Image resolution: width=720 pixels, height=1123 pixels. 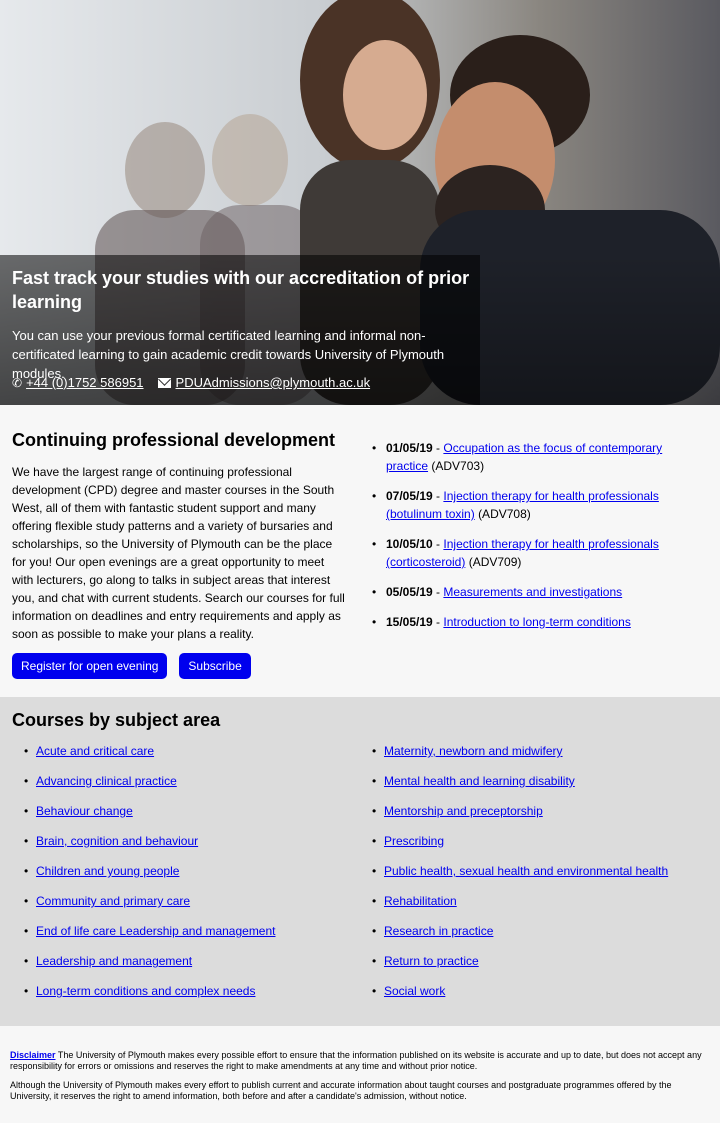 I want to click on course-item: Acute and critical care, so click(x=186, y=758).